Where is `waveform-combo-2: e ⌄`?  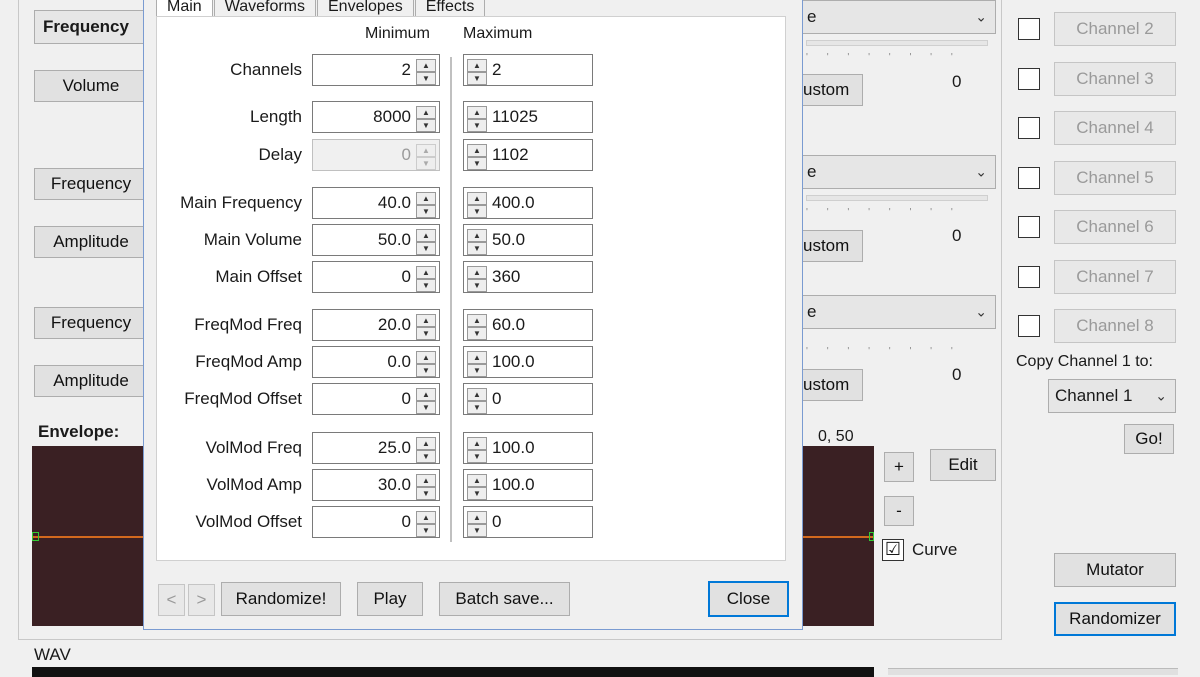
waveform-combo-2: e ⌄ is located at coordinates (898, 172).